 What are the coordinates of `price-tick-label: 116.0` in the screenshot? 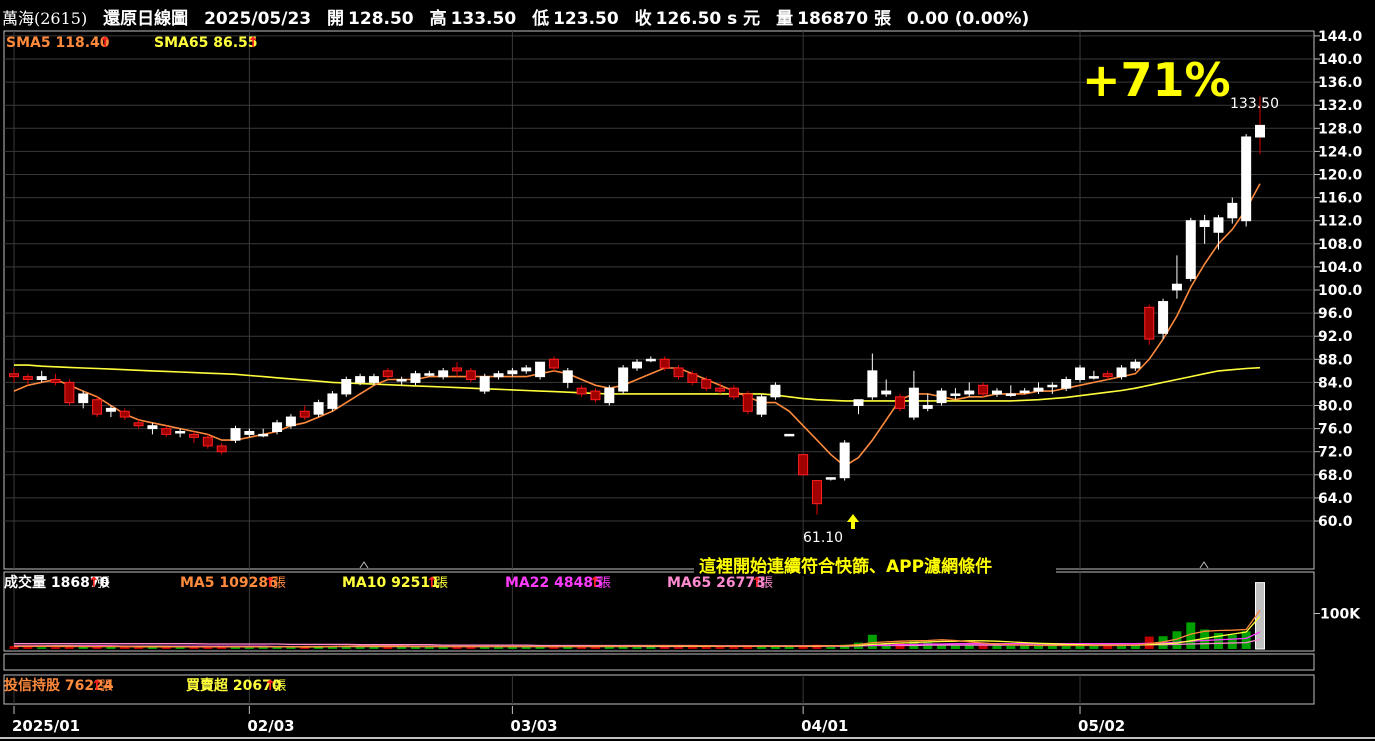 It's located at (1340, 199).